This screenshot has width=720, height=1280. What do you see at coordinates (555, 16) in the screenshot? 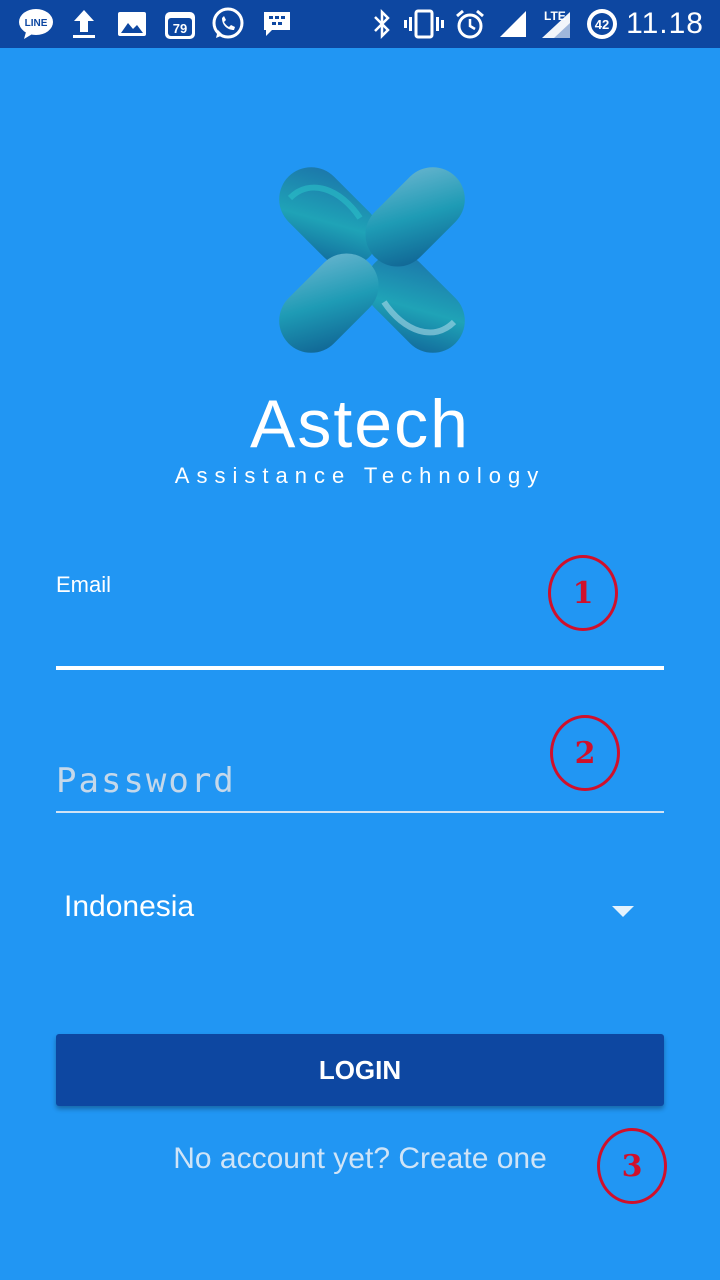
I see `lte-label: LTE` at bounding box center [555, 16].